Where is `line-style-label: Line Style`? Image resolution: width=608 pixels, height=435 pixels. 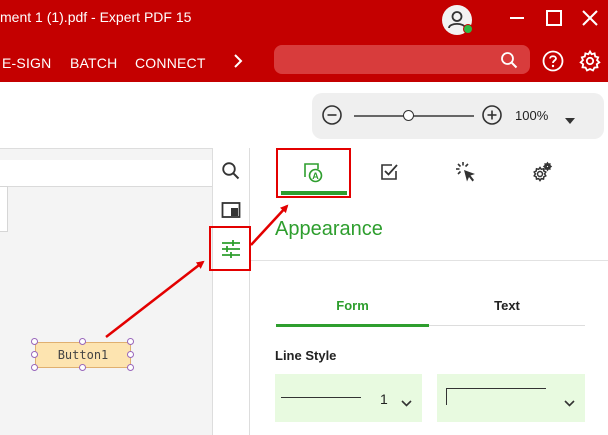
line-style-label: Line Style is located at coordinates (306, 355).